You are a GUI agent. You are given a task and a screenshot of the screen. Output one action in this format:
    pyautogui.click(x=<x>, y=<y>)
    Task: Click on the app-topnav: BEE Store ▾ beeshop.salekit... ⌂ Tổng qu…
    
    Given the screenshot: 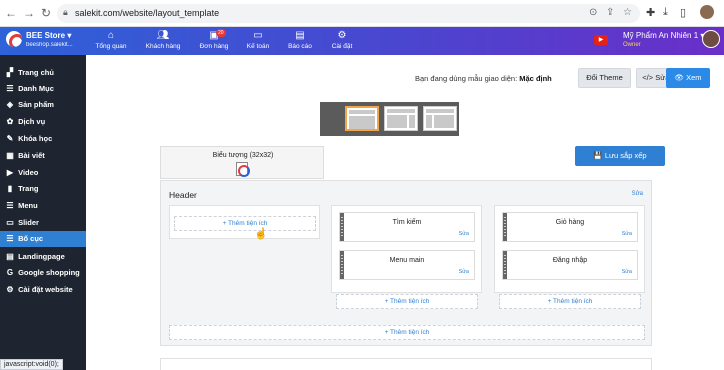 What is the action you would take?
    pyautogui.click(x=362, y=41)
    